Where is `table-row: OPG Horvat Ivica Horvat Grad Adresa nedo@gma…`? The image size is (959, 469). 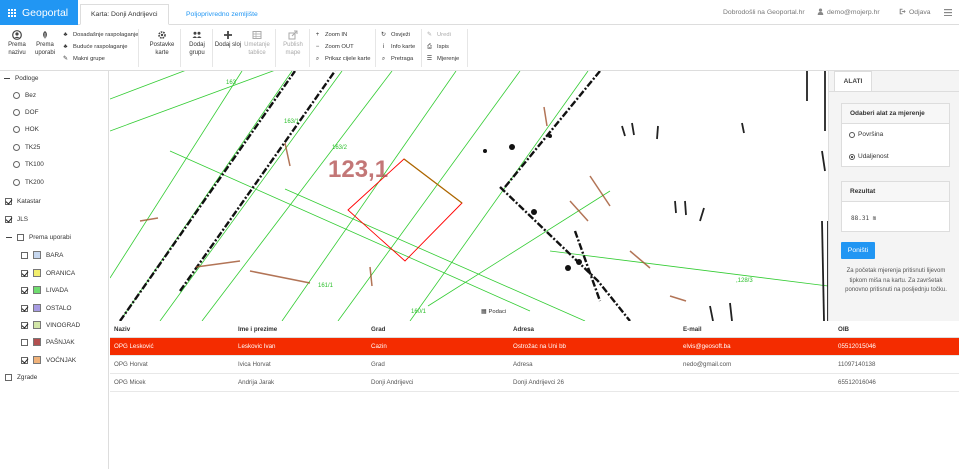 table-row: OPG Horvat Ivica Horvat Grad Adresa nedo@gma… is located at coordinates (534, 365).